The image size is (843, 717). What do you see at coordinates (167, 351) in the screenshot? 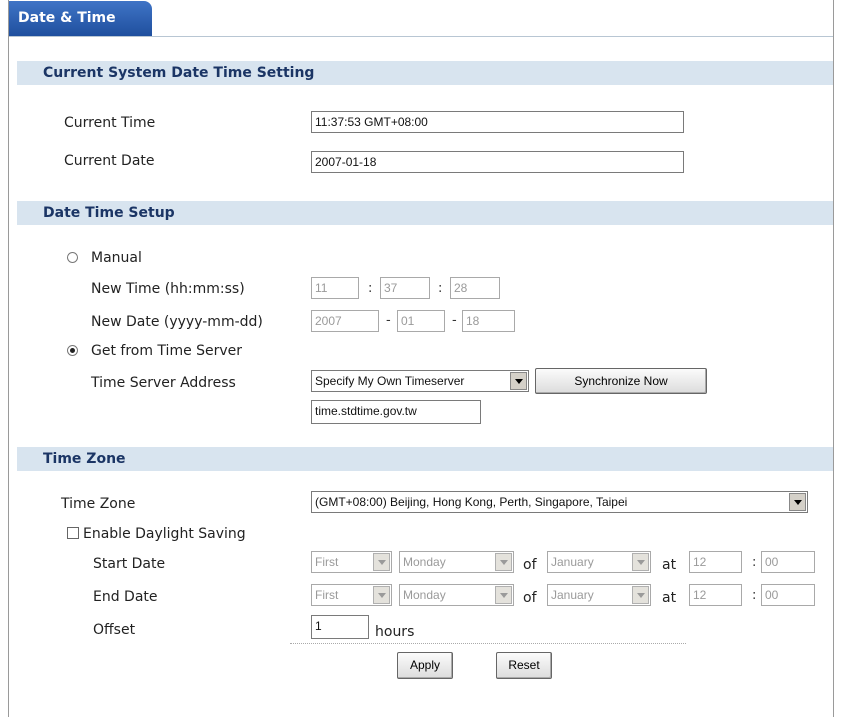
I see `time-server-label: Get from Time Server` at bounding box center [167, 351].